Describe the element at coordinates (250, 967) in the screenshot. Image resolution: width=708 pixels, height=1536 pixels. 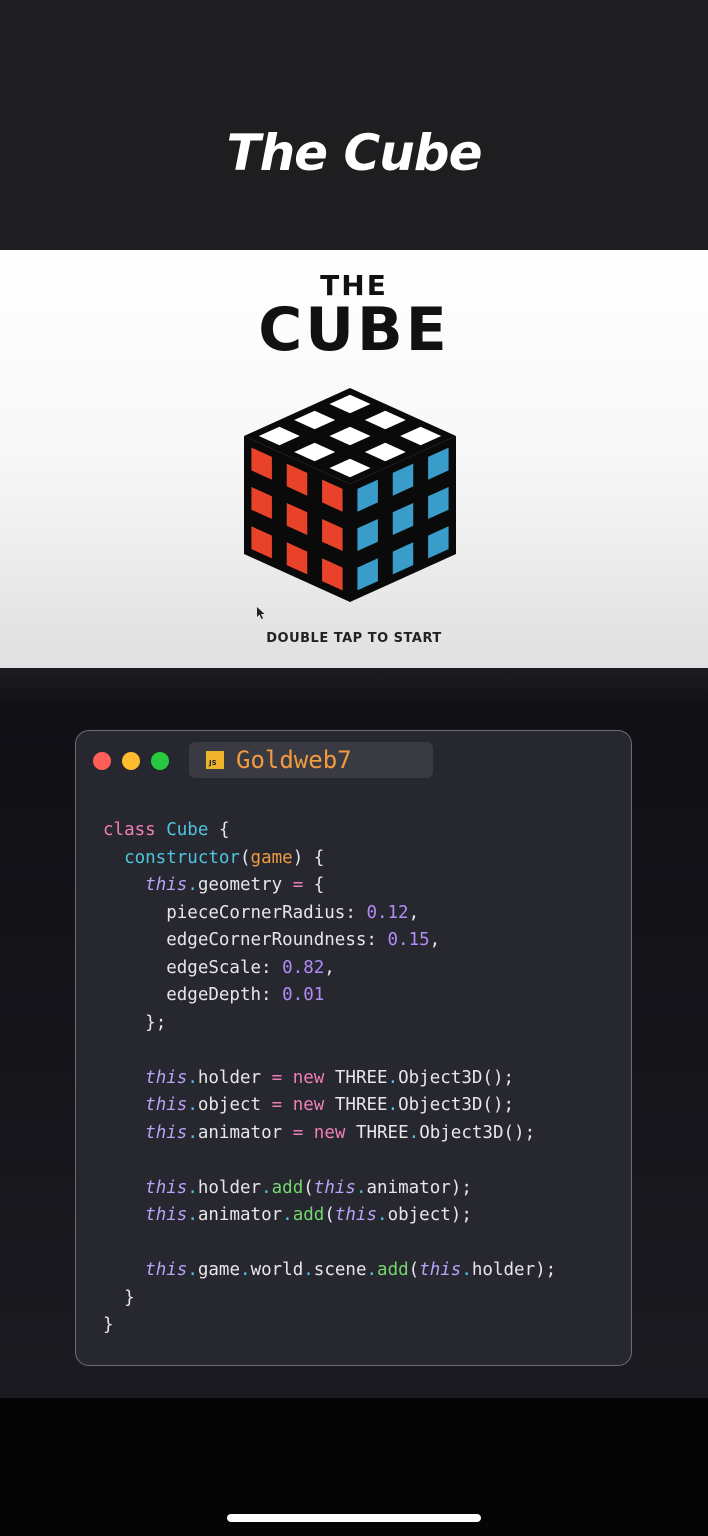
I see `code-line: edgeScale: 0.82,` at that location.